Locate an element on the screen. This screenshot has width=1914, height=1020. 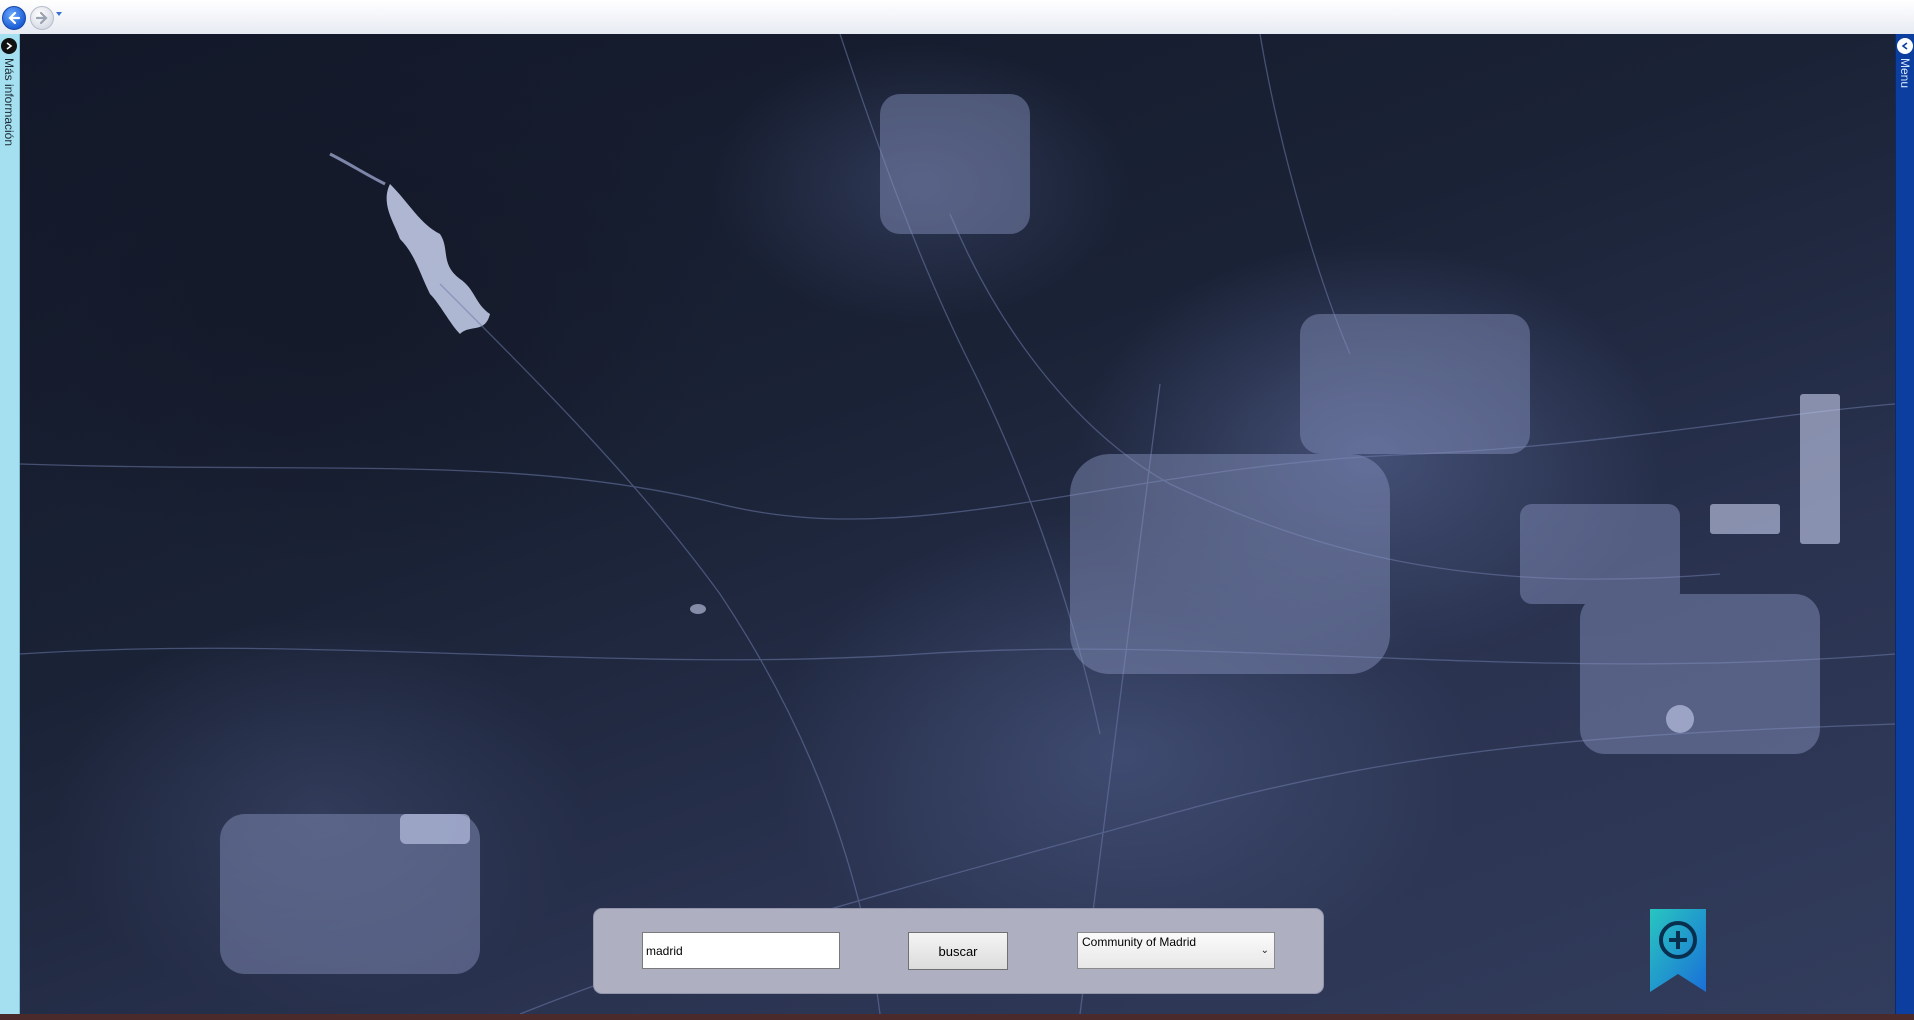
forward-arrow-icon is located at coordinates (41, 18).